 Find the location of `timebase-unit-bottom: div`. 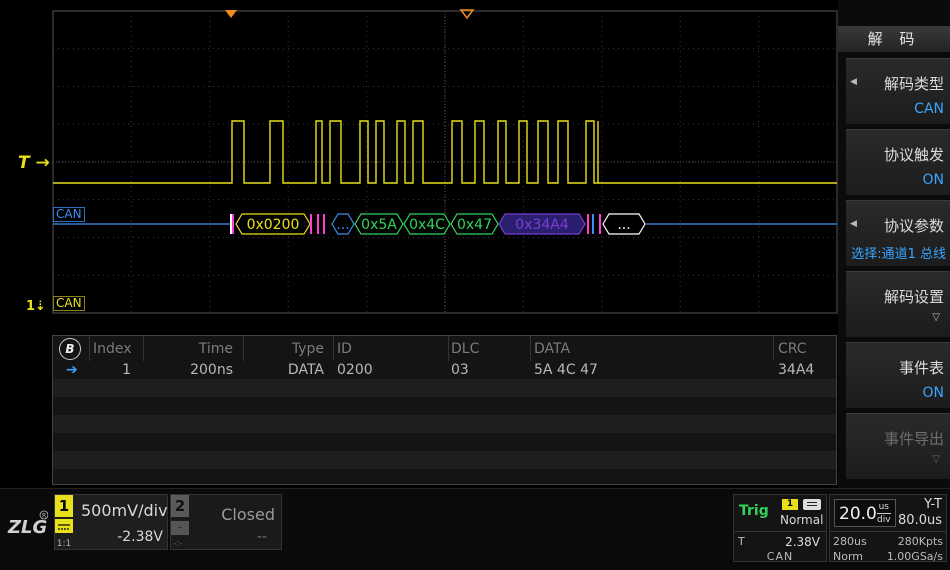

timebase-unit-bottom: div is located at coordinates (884, 520).